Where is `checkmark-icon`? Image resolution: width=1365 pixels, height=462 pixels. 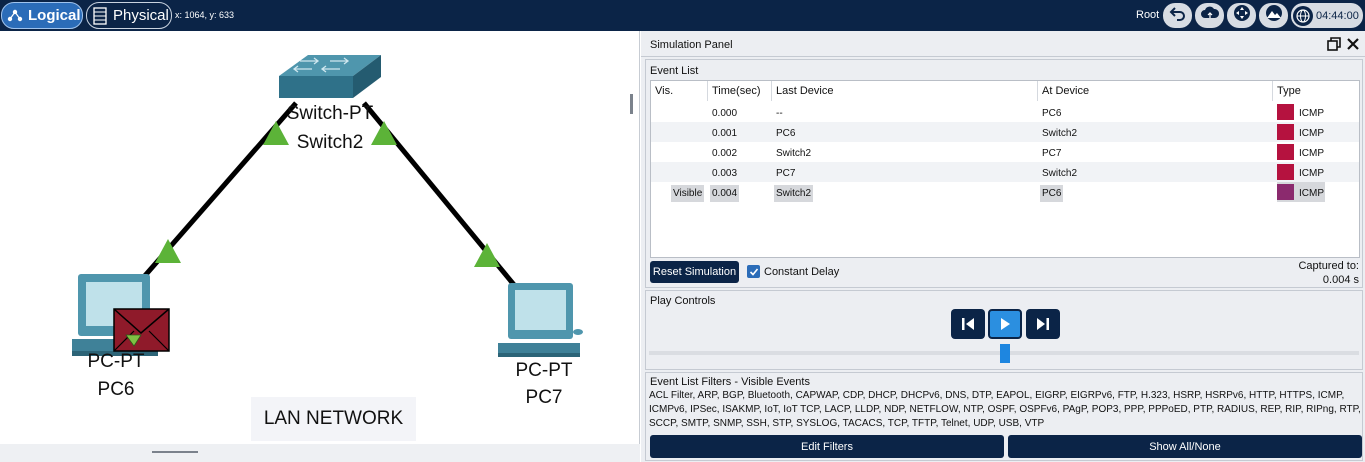 checkmark-icon is located at coordinates (753, 271).